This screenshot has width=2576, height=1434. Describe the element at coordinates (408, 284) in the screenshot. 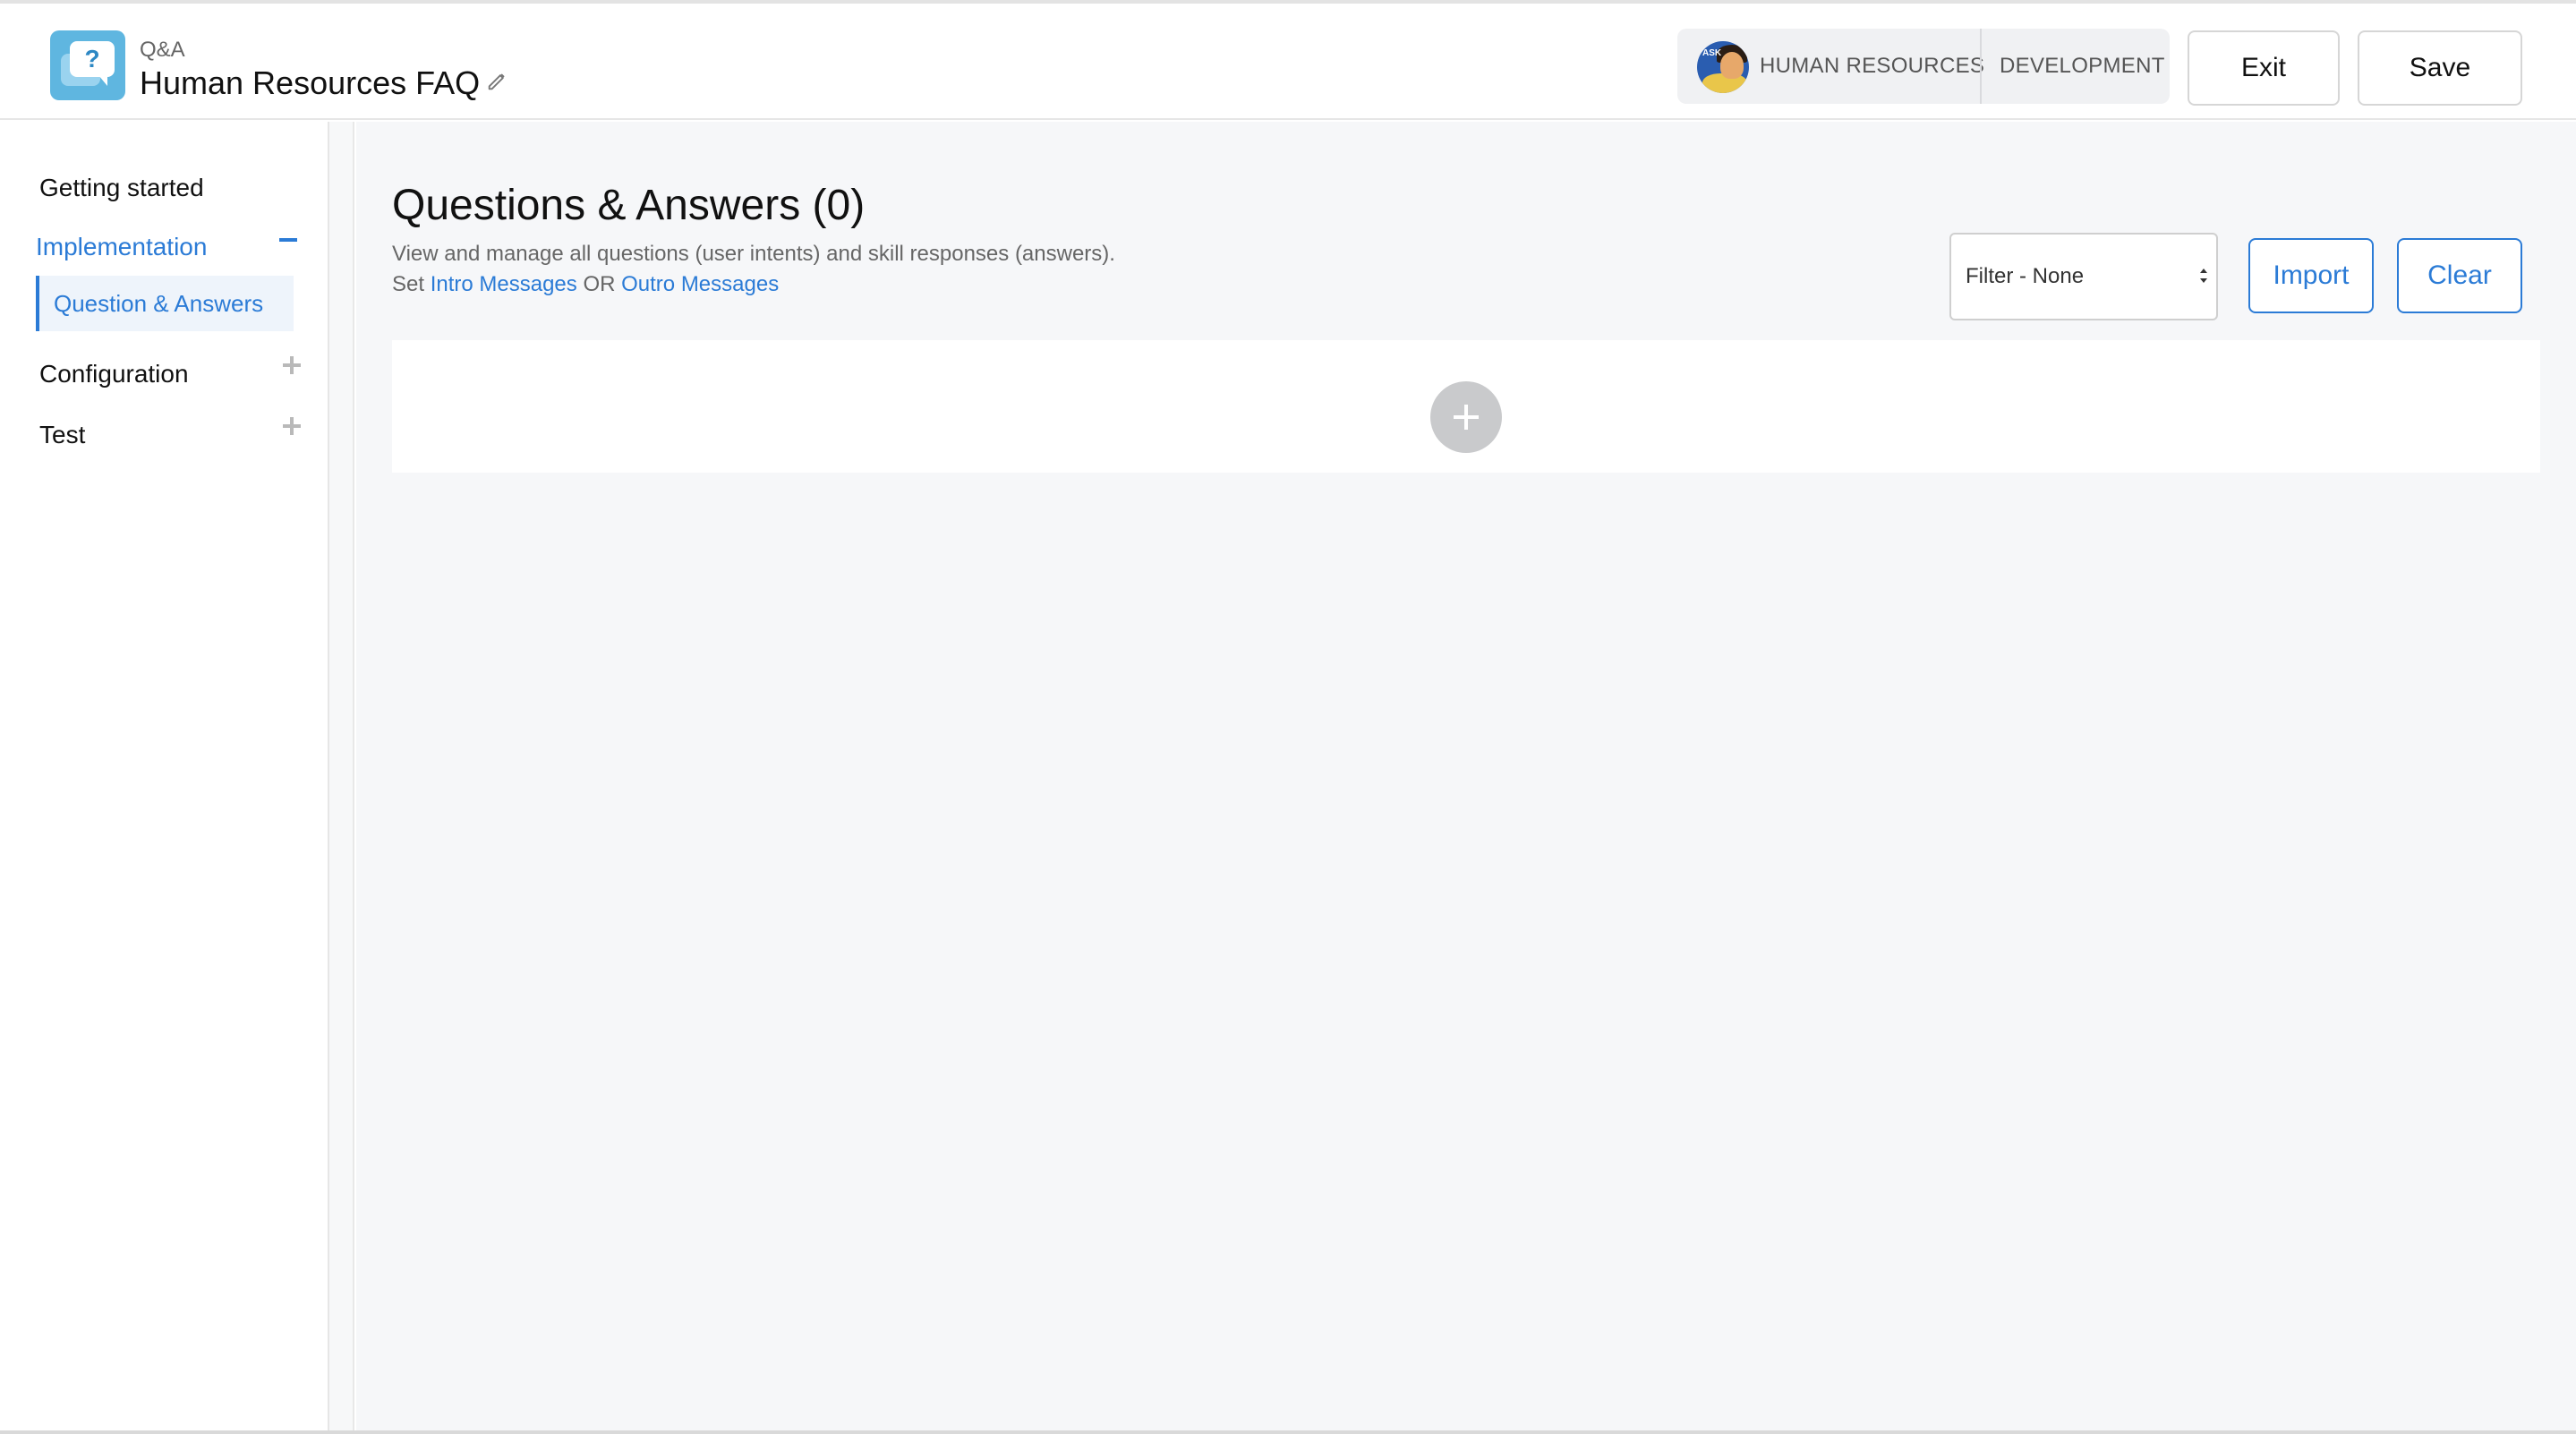

I see `set-prefix: Set` at that location.